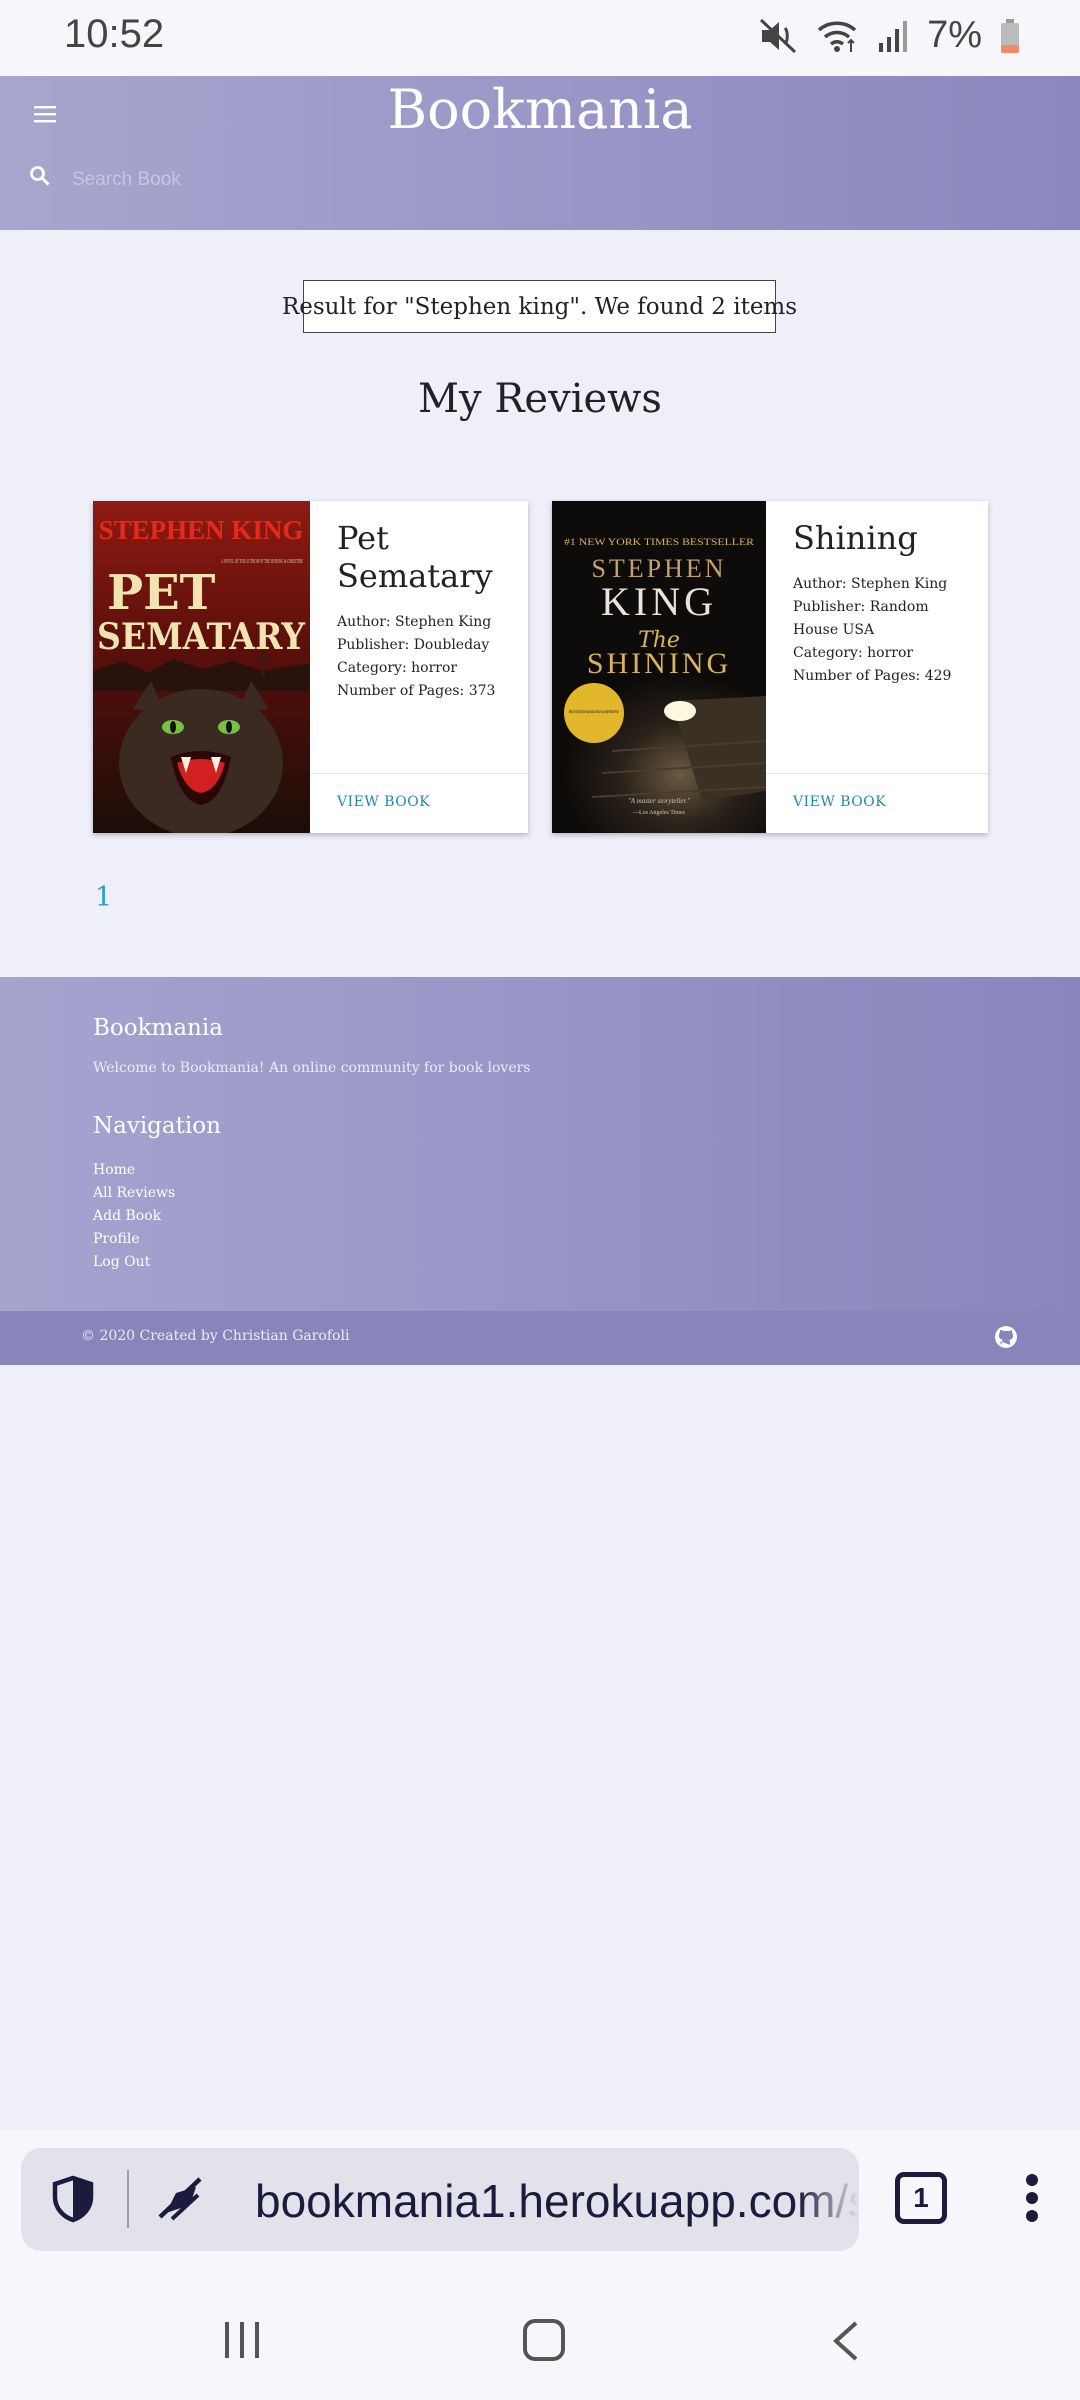 The width and height of the screenshot is (1080, 2400). Describe the element at coordinates (659, 801) in the screenshot. I see `cover-quote: "A master storyteller."` at that location.